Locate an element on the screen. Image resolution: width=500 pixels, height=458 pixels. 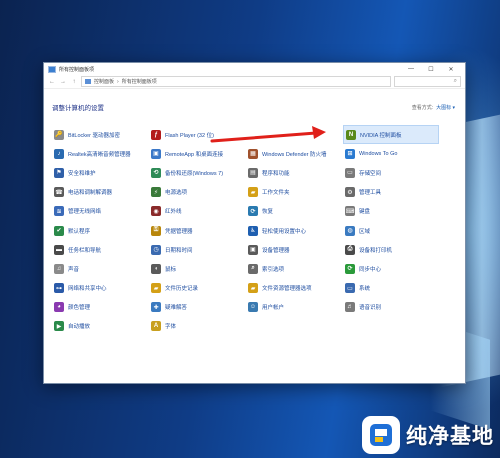
control-panel-item: ⟲ 备份和还原(Windows 7) is located at coordinates (197, 172).